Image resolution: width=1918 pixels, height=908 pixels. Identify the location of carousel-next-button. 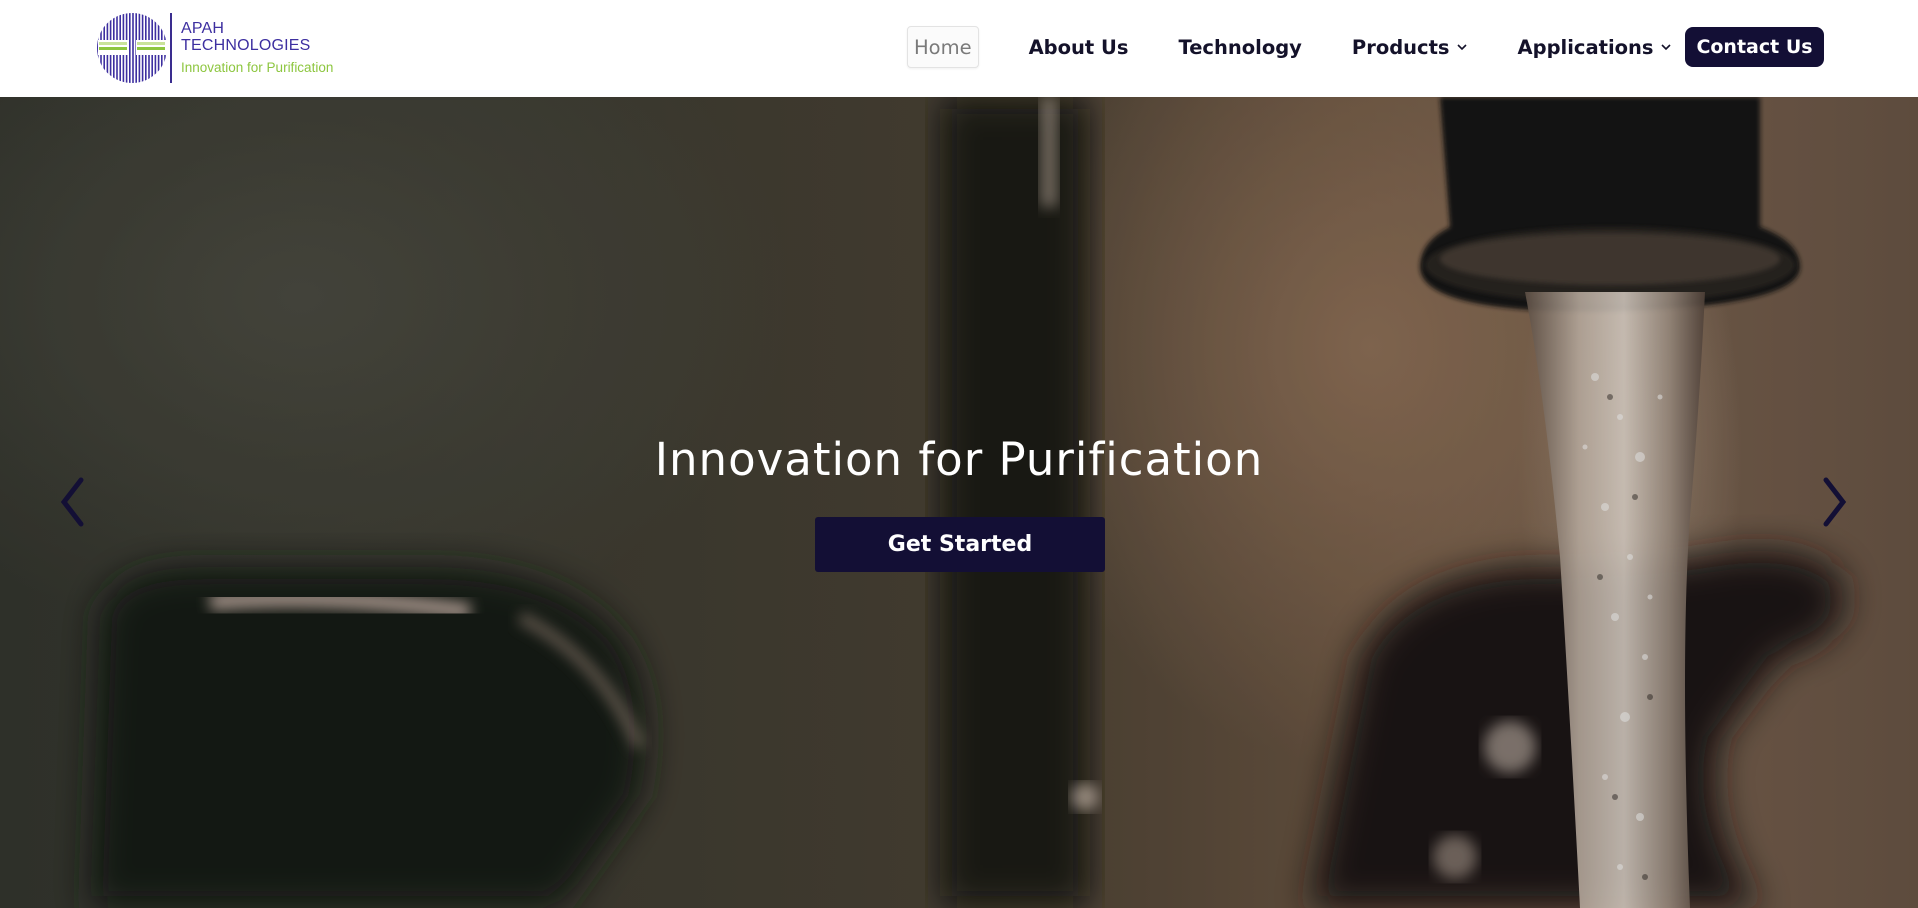
(1835, 502).